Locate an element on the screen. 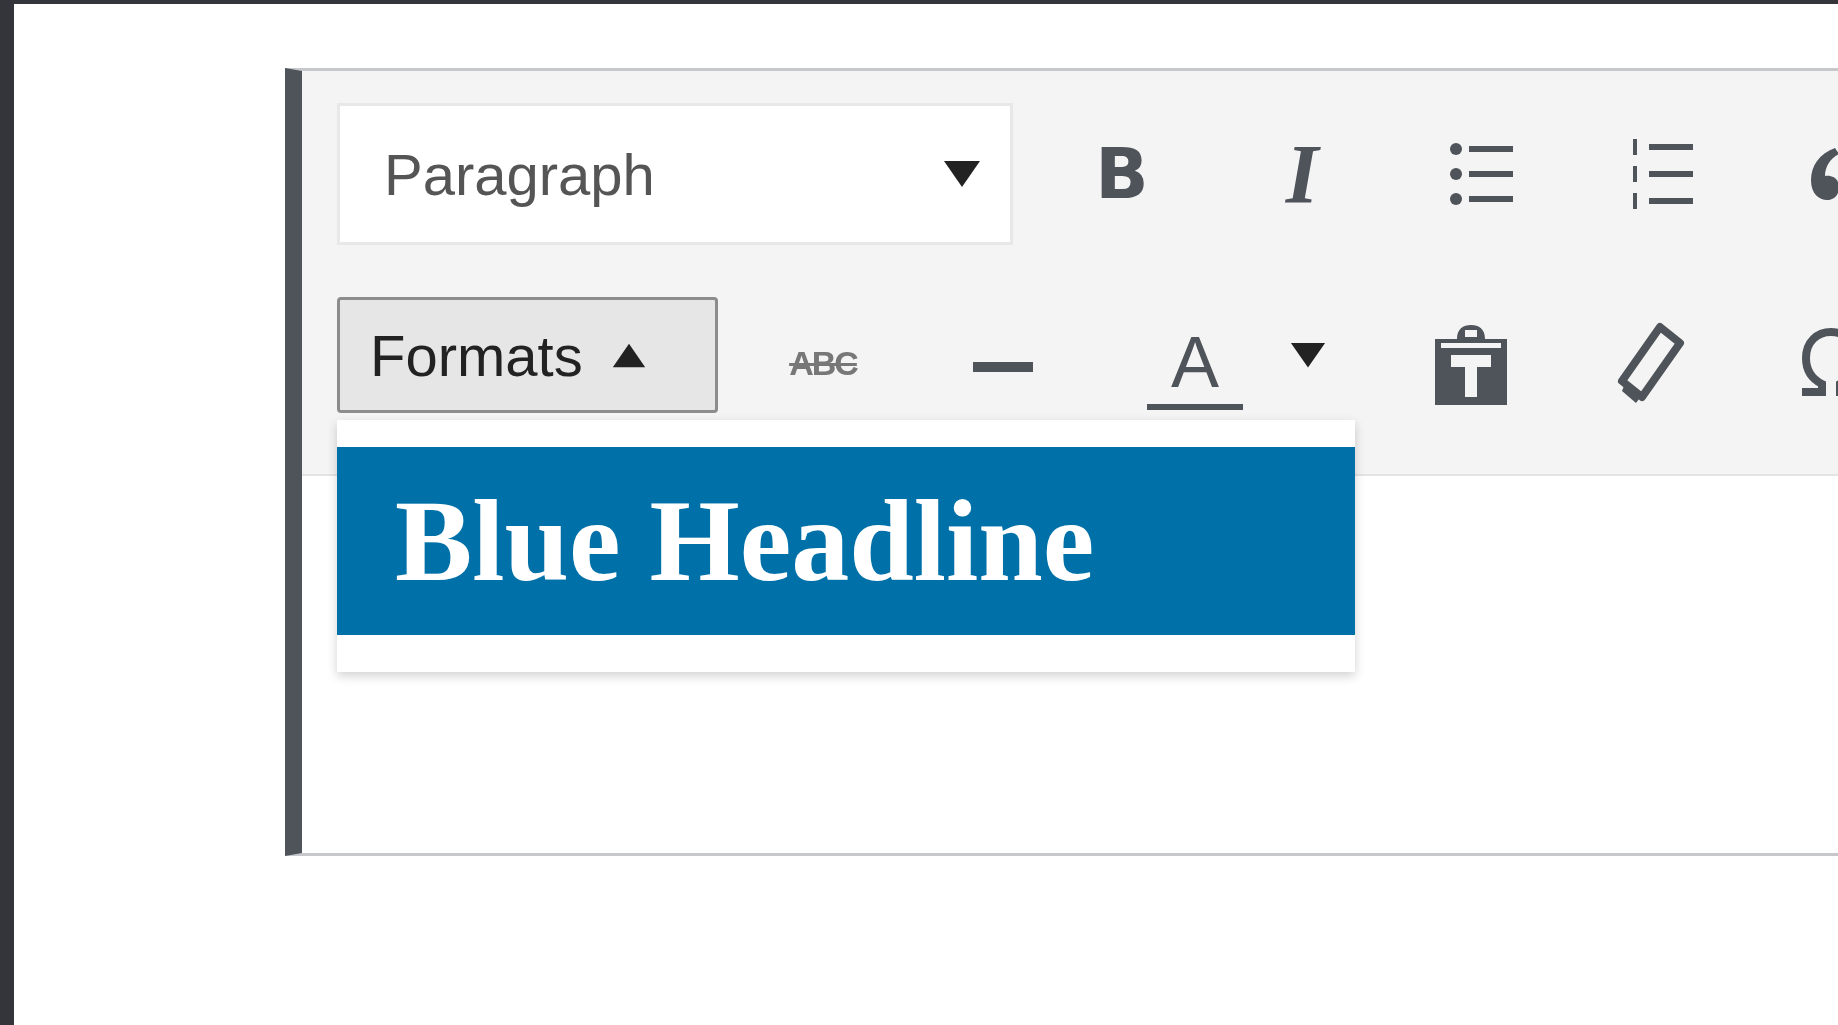 The height and width of the screenshot is (1025, 1838). italic-button: I is located at coordinates (1302, 174).